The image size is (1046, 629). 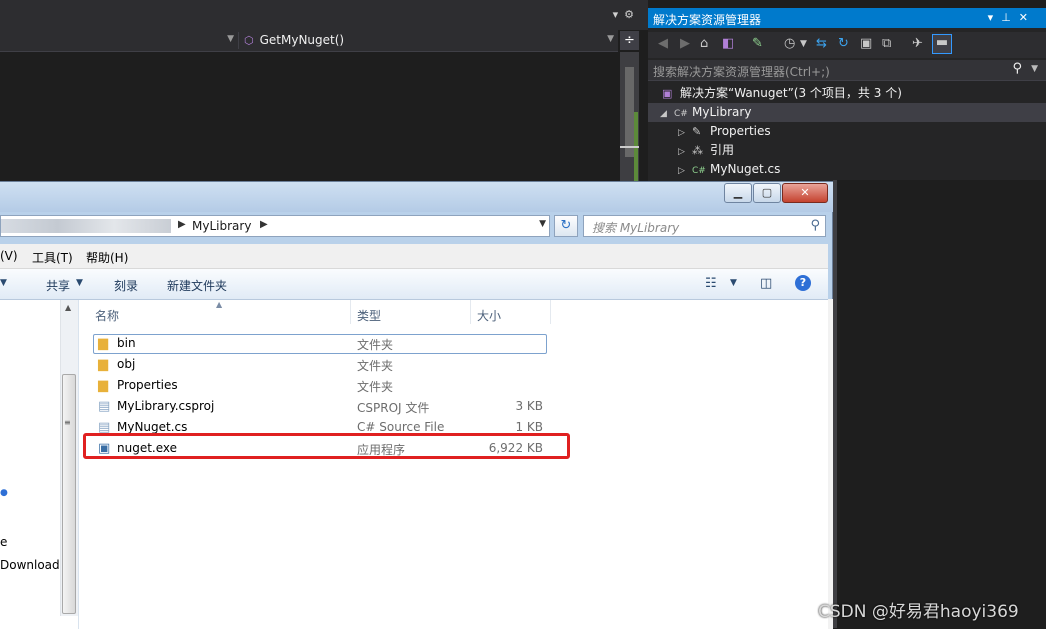 What do you see at coordinates (126, 364) in the screenshot?
I see `file-name: obj` at bounding box center [126, 364].